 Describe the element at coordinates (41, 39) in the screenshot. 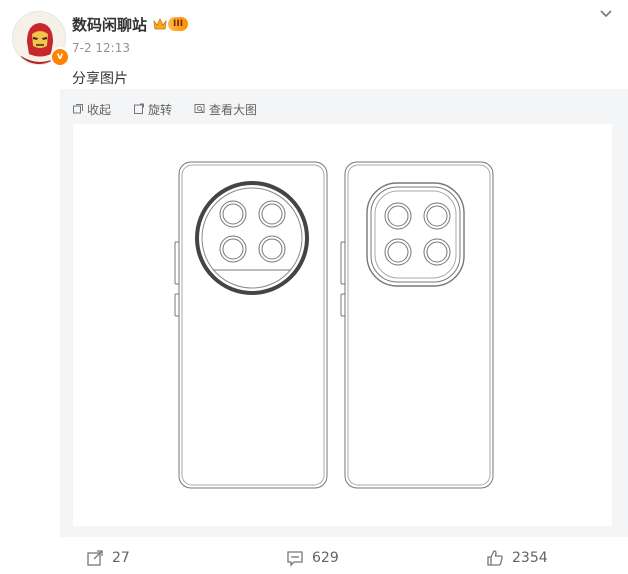

I see `author-avatar: v` at that location.